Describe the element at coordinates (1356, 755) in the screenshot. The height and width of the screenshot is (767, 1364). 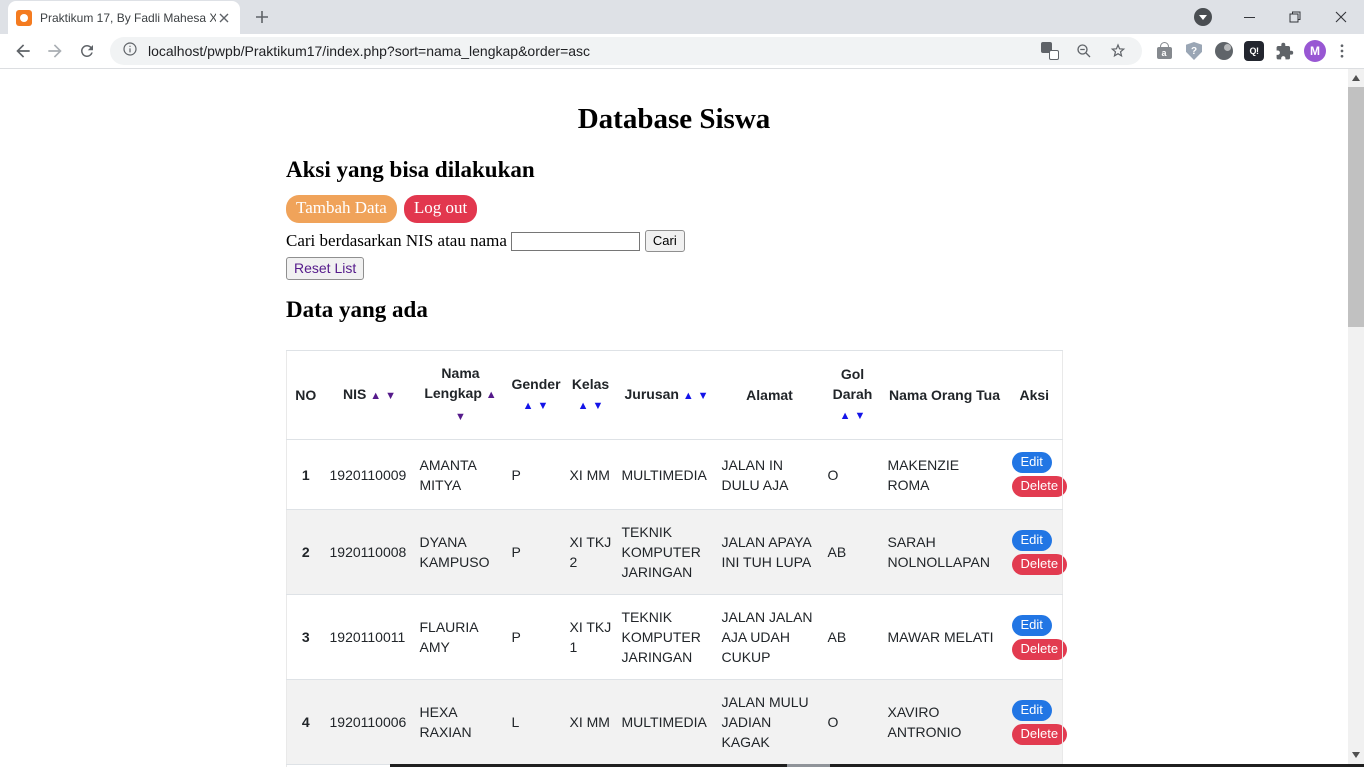
I see `scrollbar-down-icon` at that location.